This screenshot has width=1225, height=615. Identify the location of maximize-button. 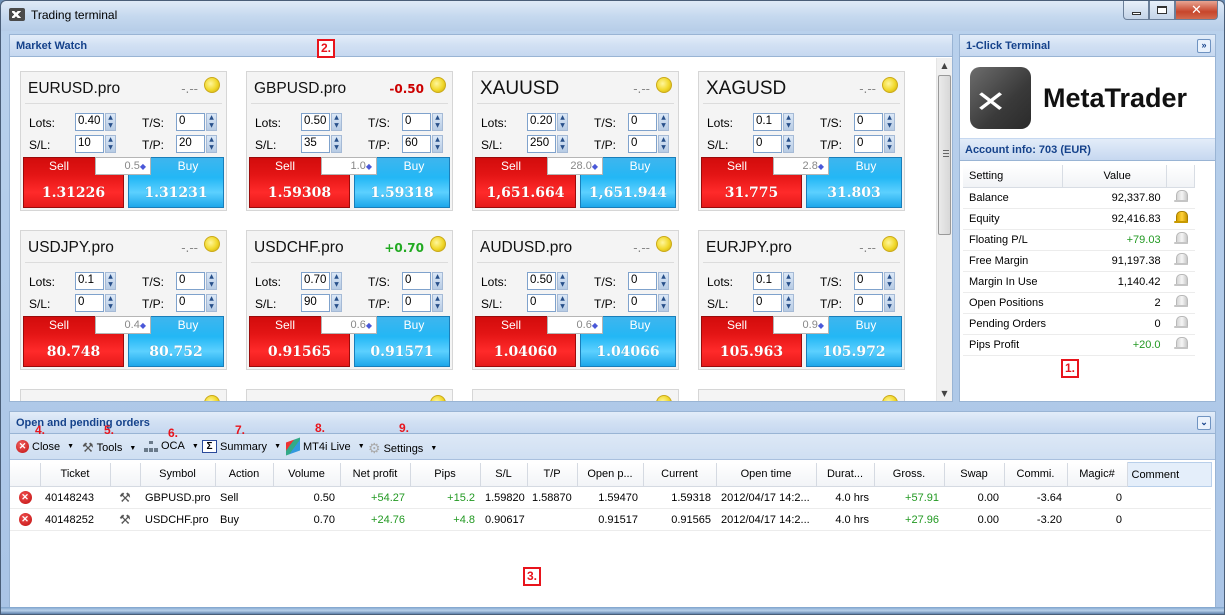
(1162, 10).